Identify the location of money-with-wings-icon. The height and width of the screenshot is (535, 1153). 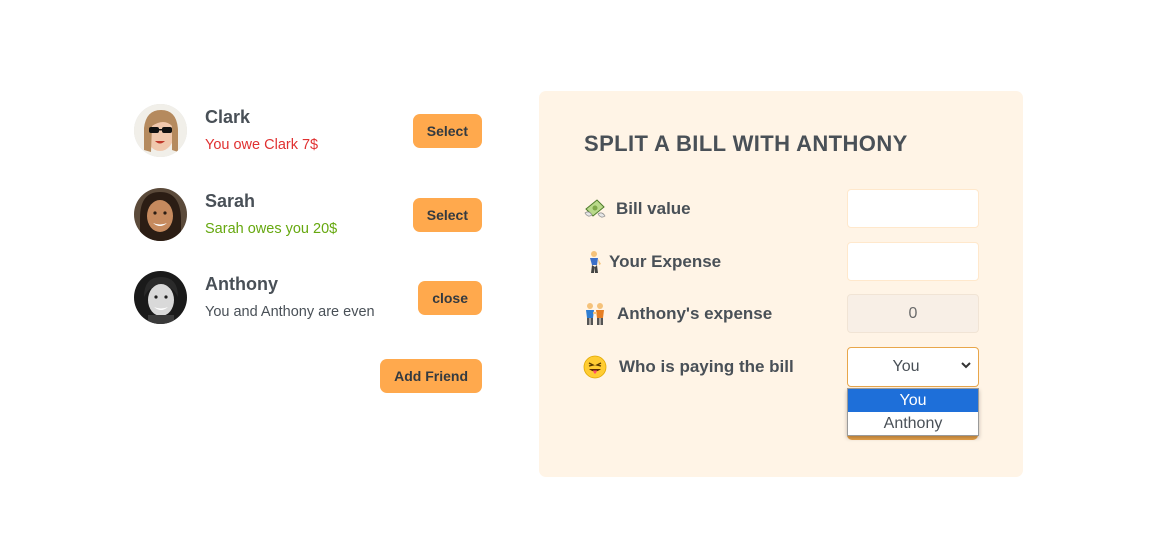
(595, 208).